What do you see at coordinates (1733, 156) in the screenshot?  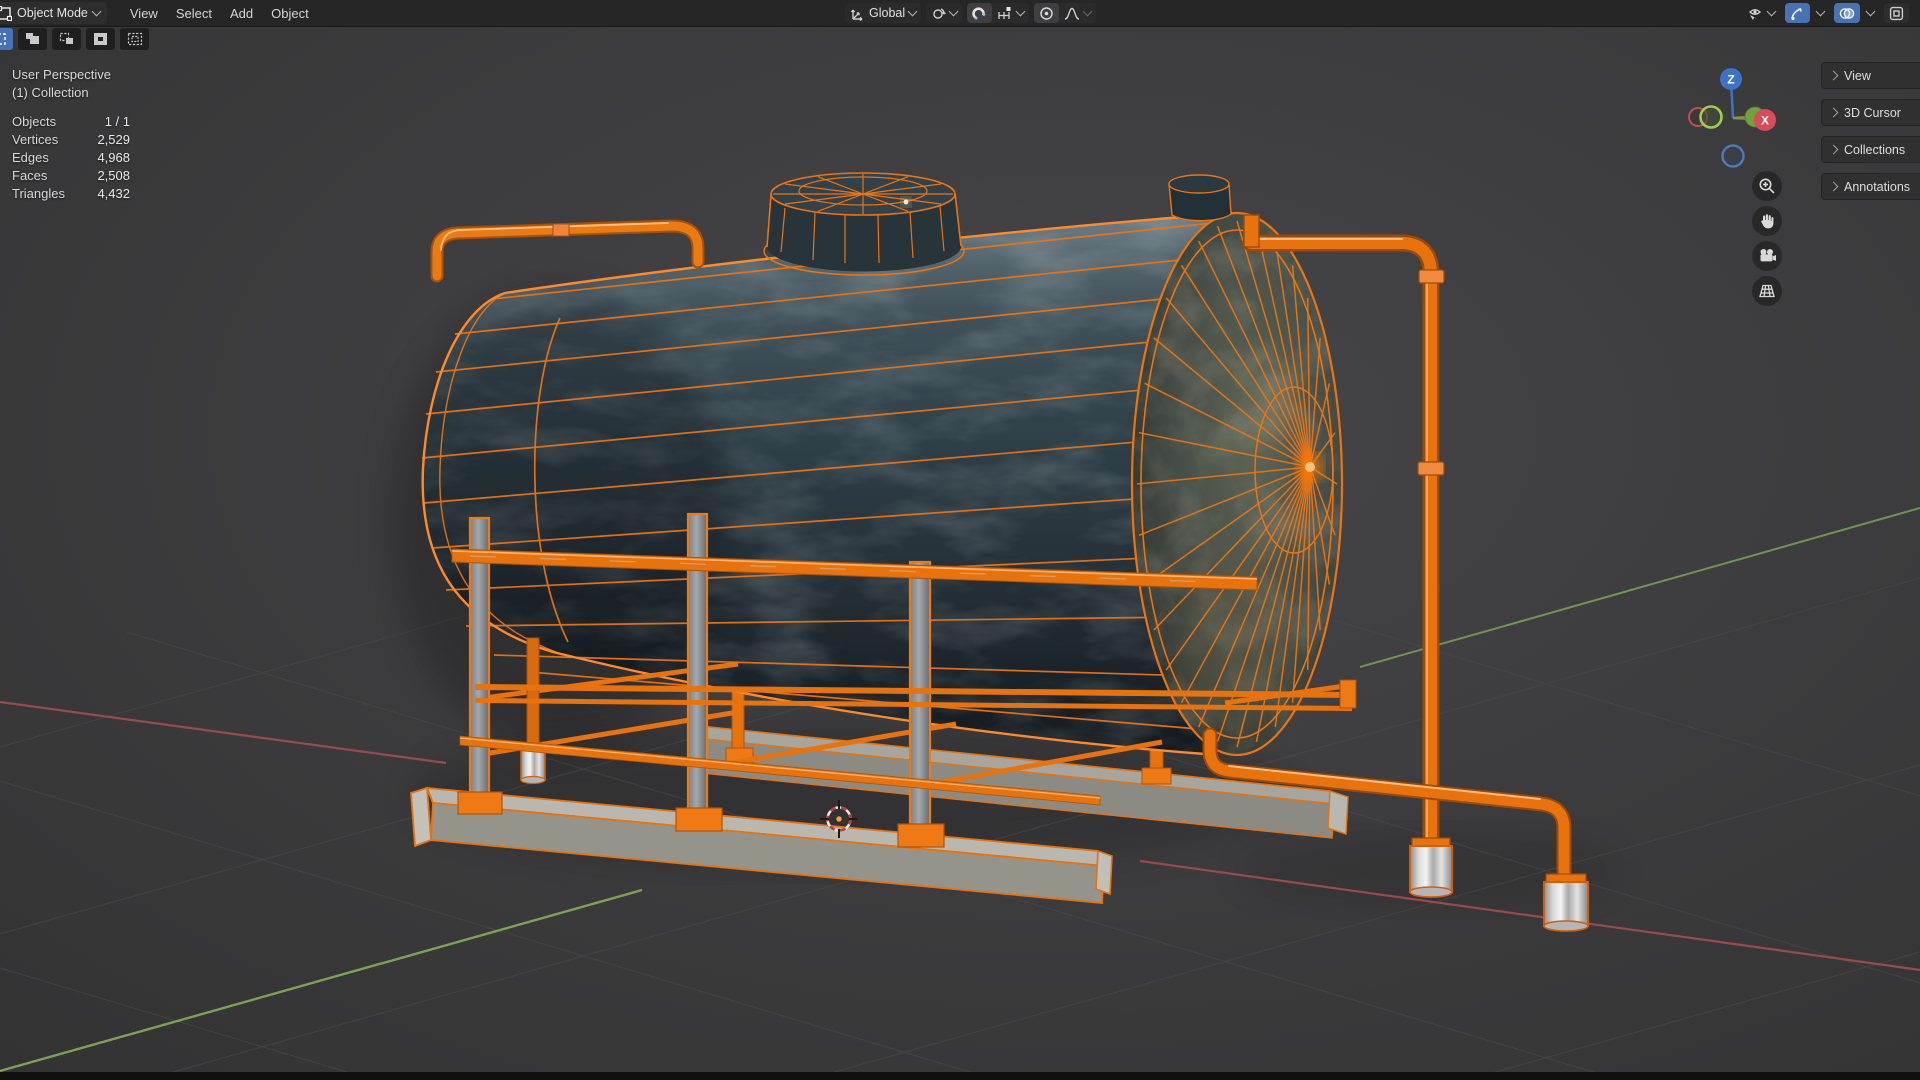 I see `gizmo-axis-z-negative` at bounding box center [1733, 156].